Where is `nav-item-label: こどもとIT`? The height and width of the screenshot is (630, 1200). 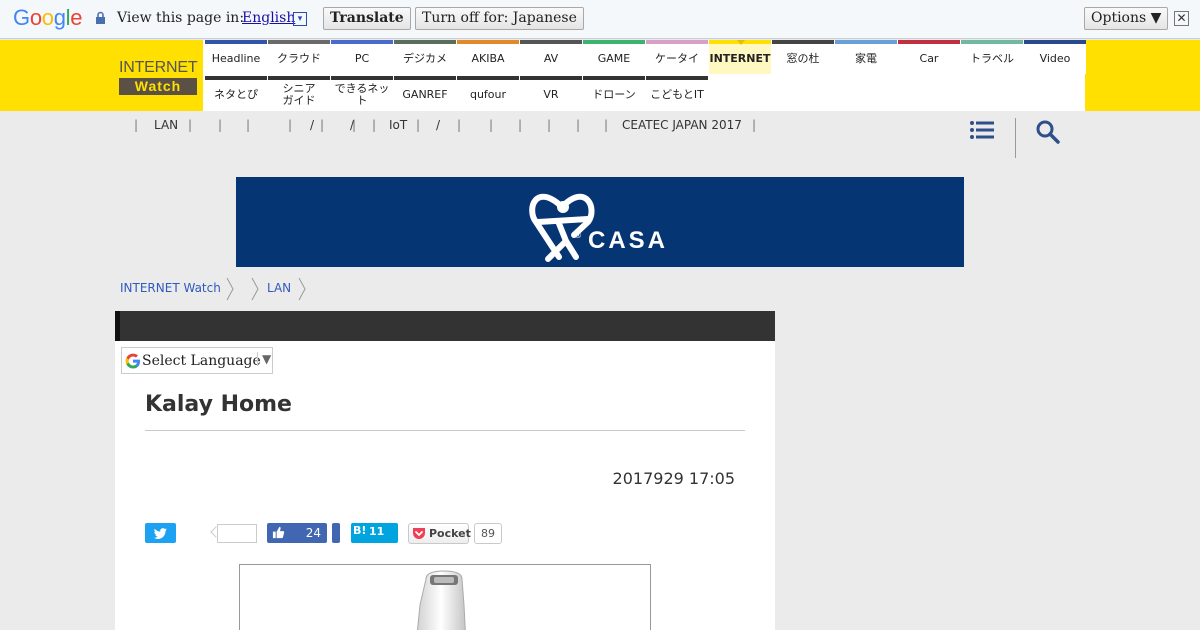 nav-item-label: こどもとIT is located at coordinates (677, 94).